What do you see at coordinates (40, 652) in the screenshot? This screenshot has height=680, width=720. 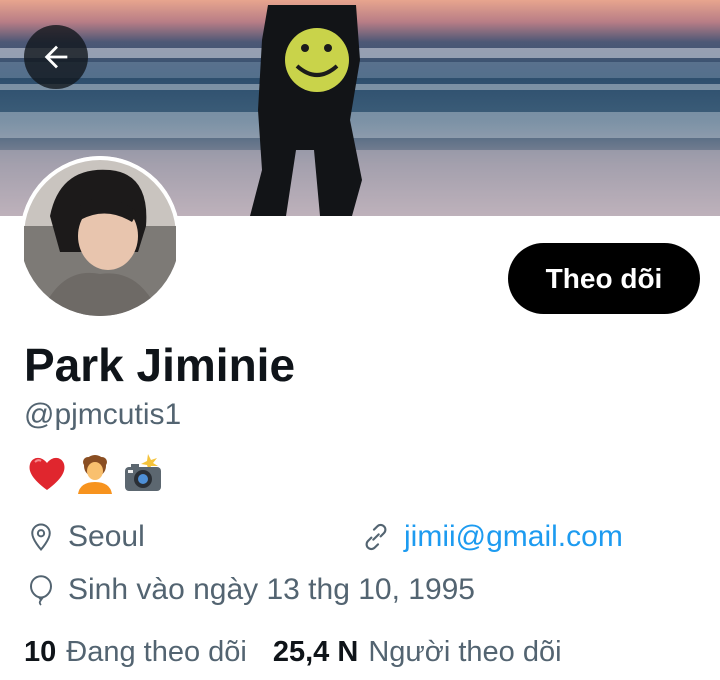 I see `following-count: 10` at bounding box center [40, 652].